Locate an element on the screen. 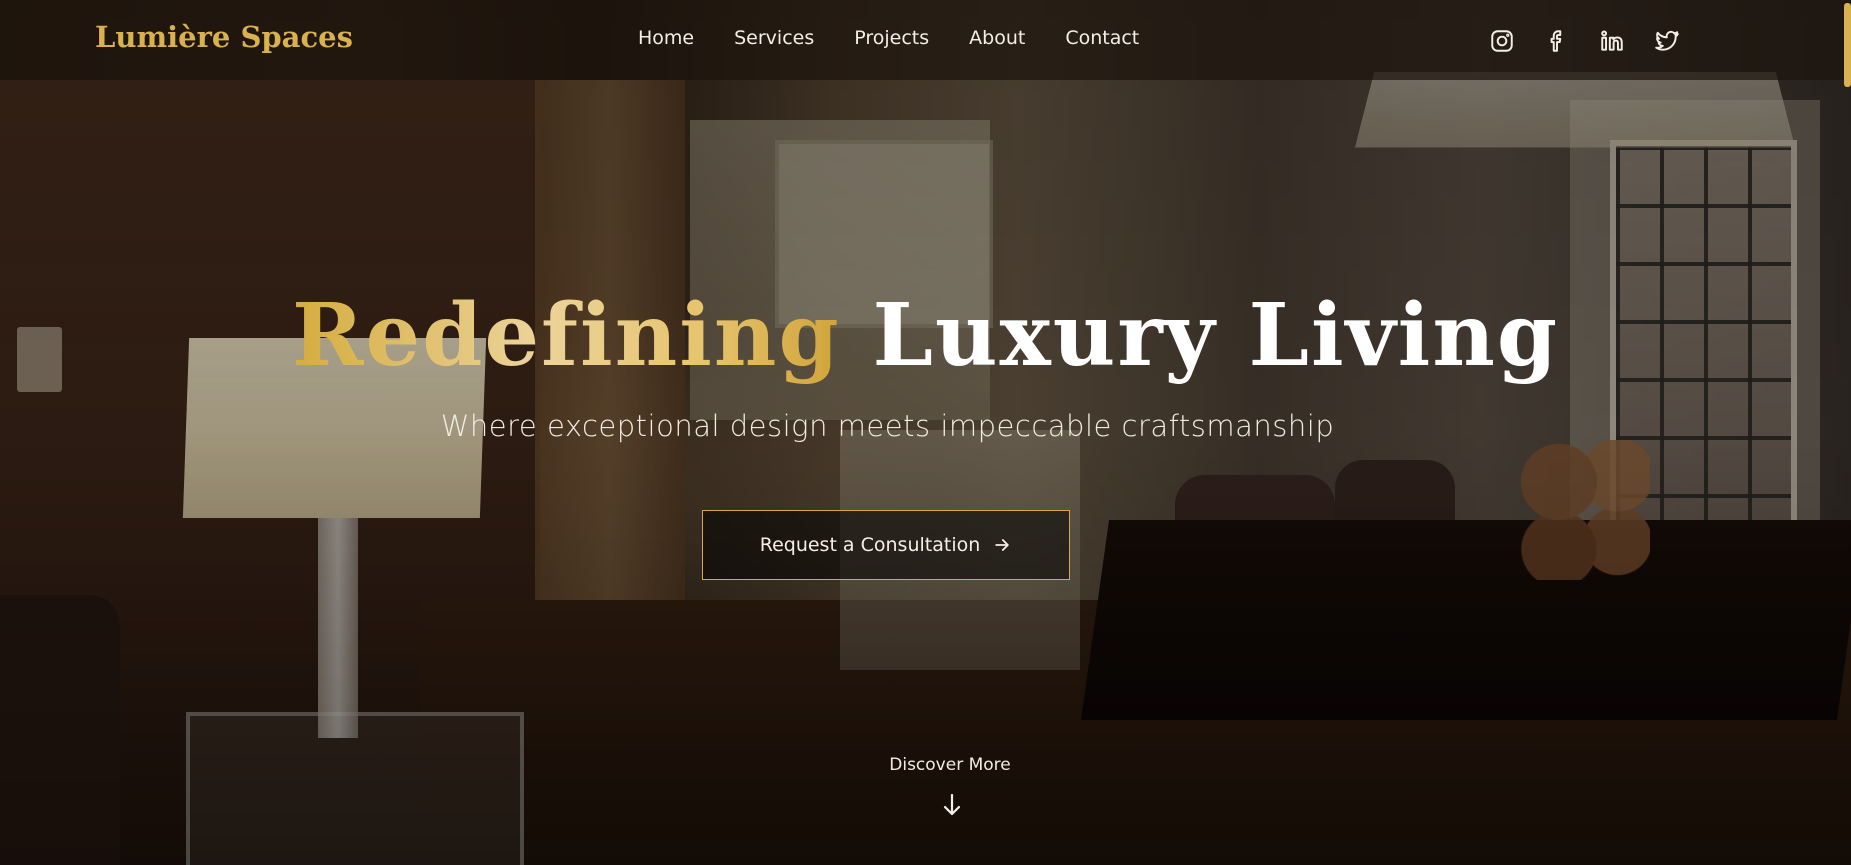 This screenshot has height=865, width=1851. arrow-down-icon is located at coordinates (952, 805).